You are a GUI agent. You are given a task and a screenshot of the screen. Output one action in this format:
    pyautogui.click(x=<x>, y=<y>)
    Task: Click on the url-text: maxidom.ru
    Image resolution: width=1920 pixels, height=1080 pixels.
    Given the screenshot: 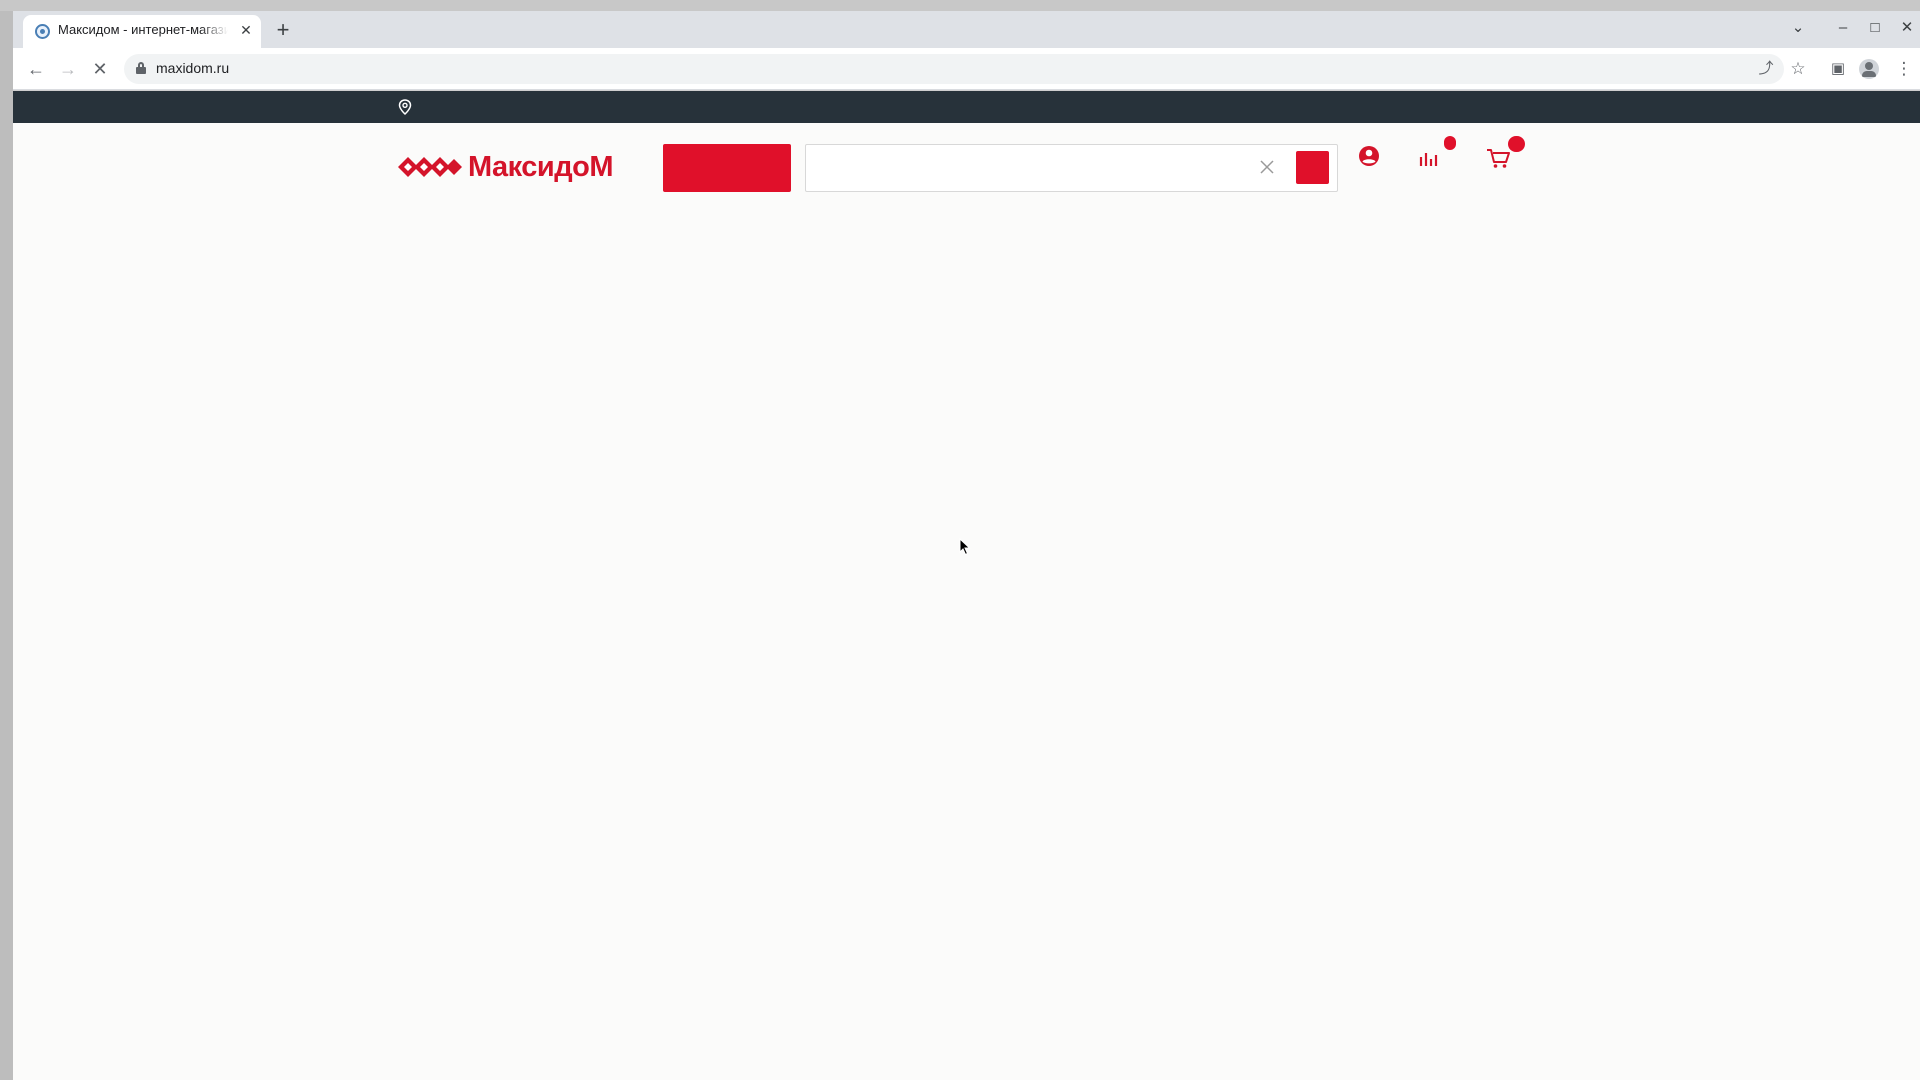 What is the action you would take?
    pyautogui.click(x=356, y=69)
    